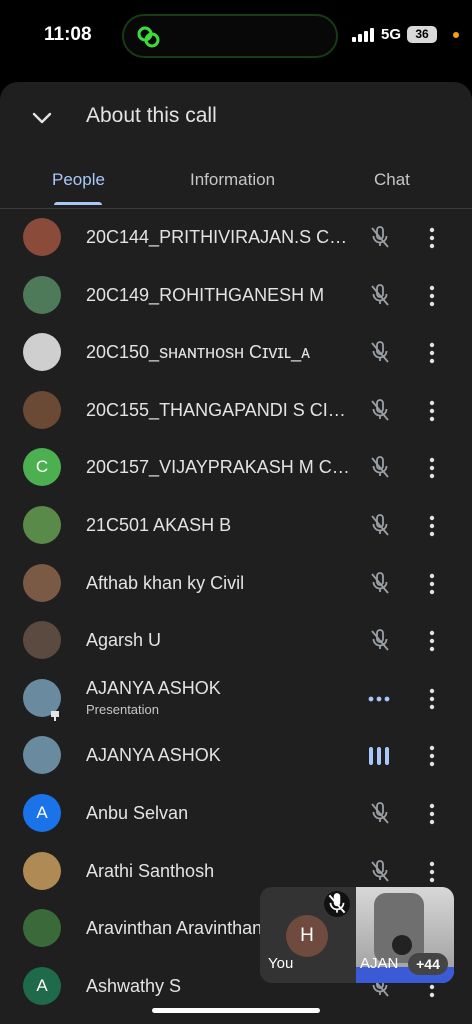  Describe the element at coordinates (165, 582) in the screenshot. I see `participant-name: Afthab khan ky Civil` at that location.